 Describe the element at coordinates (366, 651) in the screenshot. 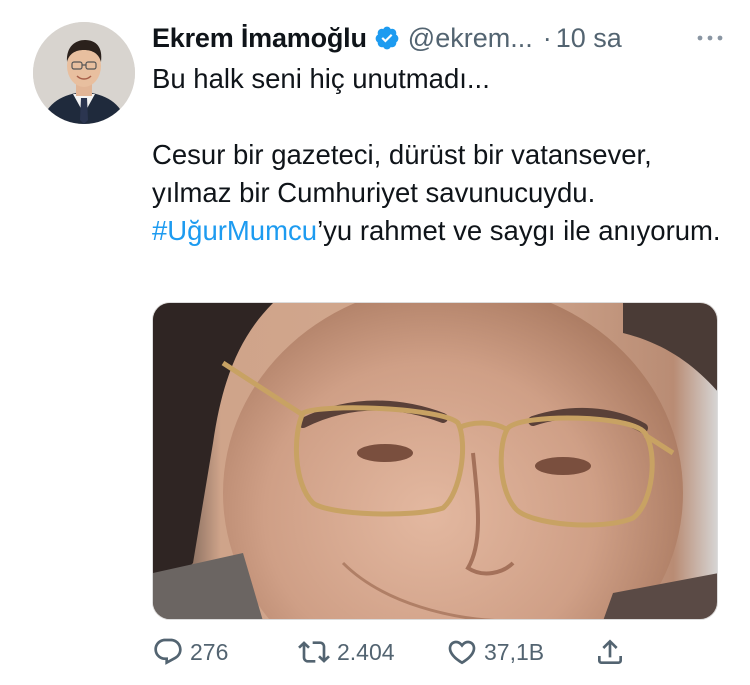

I see `retweet-count: 2.404` at that location.